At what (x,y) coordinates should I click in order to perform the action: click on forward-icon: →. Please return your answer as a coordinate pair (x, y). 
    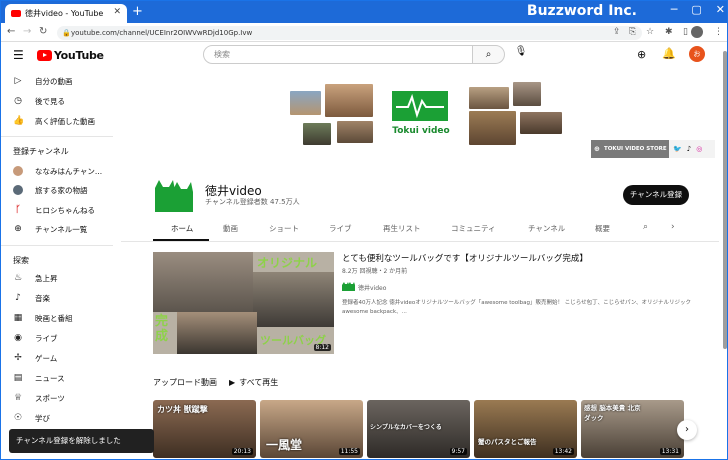
    Looking at the image, I should click on (27, 31).